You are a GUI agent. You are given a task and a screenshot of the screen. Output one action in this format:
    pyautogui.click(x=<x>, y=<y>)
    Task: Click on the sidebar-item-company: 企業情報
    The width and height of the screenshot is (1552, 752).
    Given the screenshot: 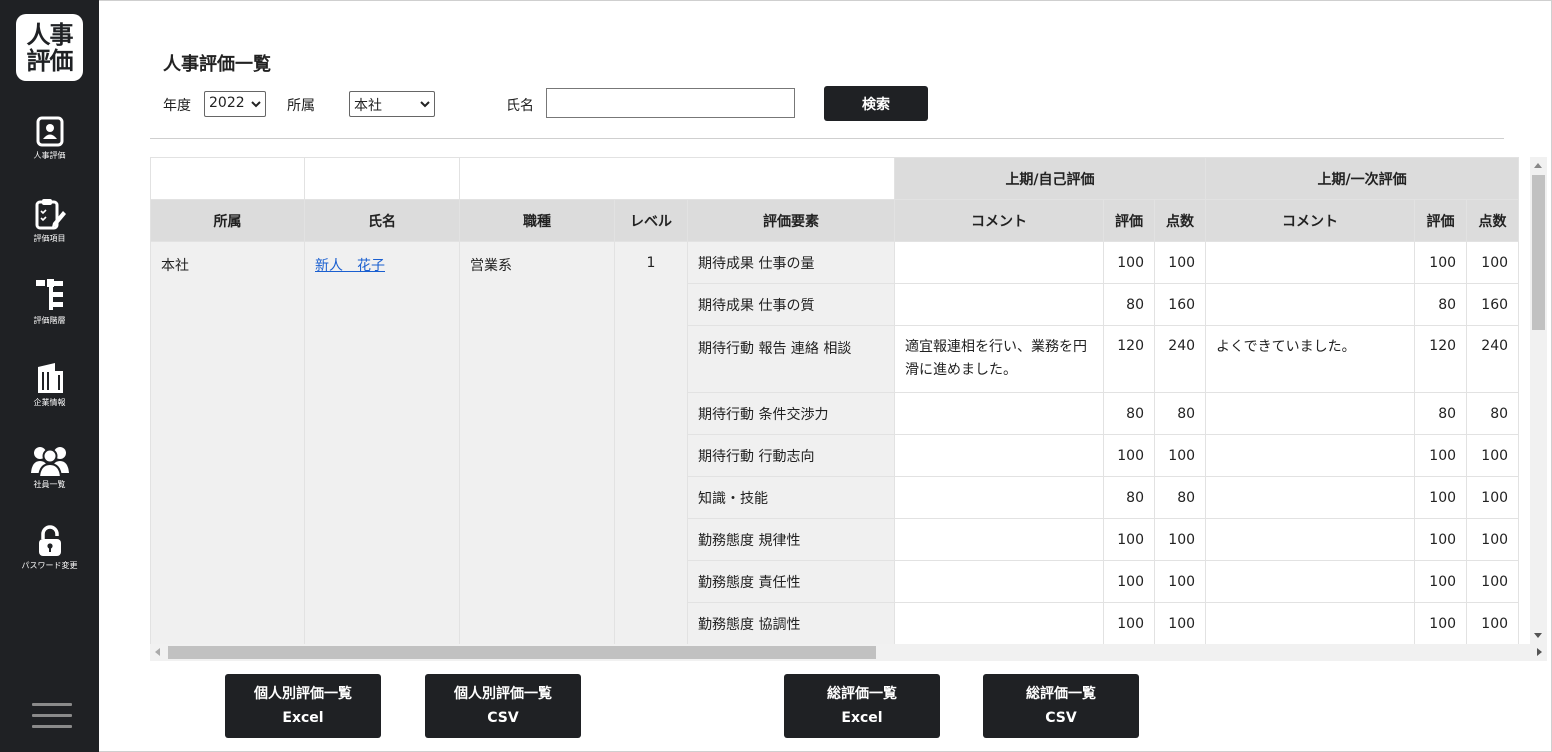 What is the action you would take?
    pyautogui.click(x=49, y=384)
    